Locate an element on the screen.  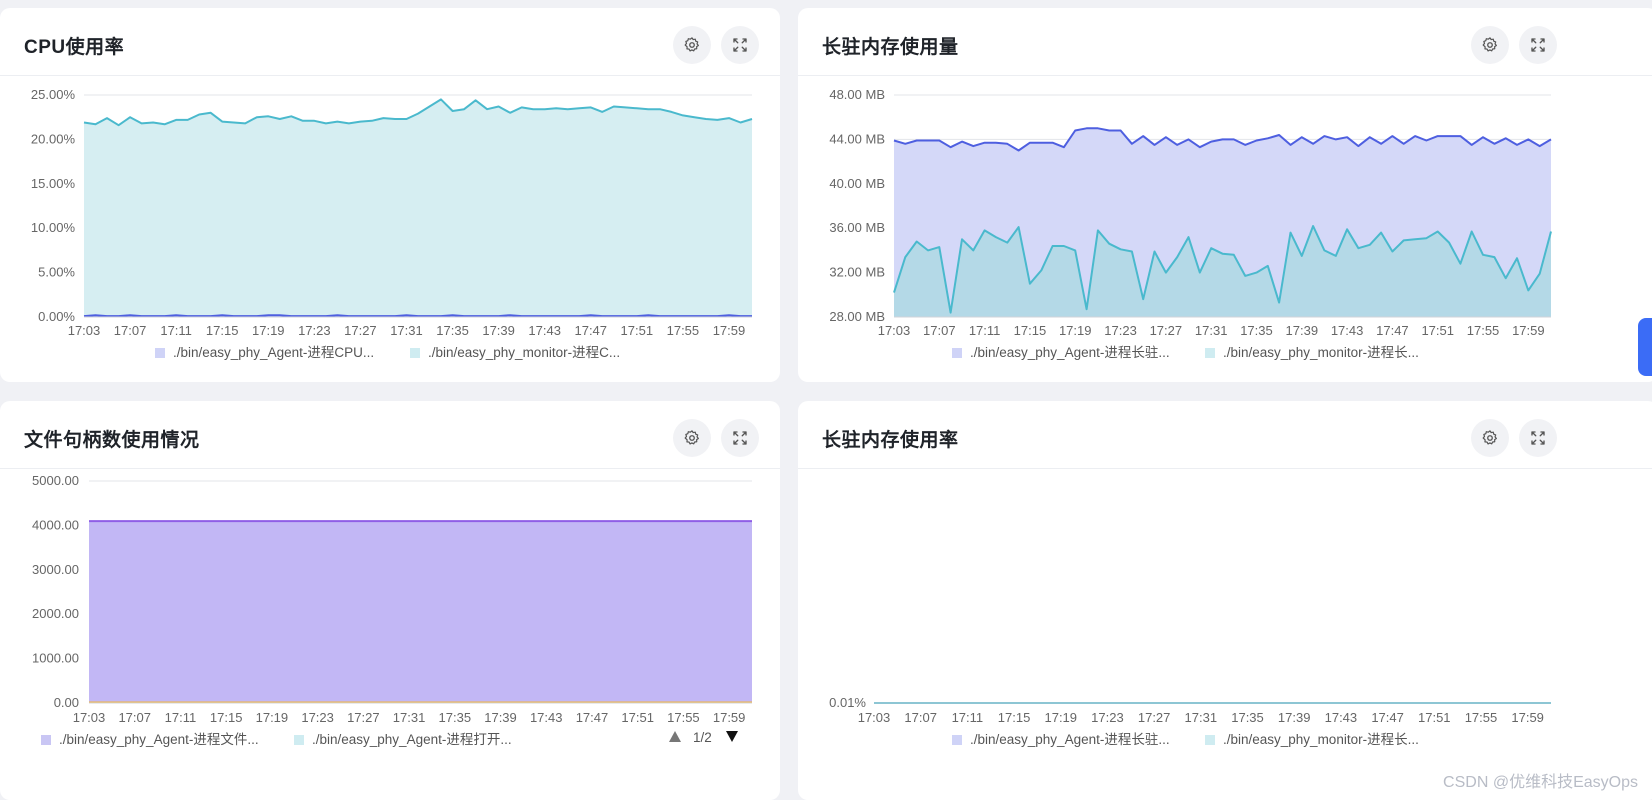
y-tick-label: 44.00 MB is located at coordinates (857, 138).